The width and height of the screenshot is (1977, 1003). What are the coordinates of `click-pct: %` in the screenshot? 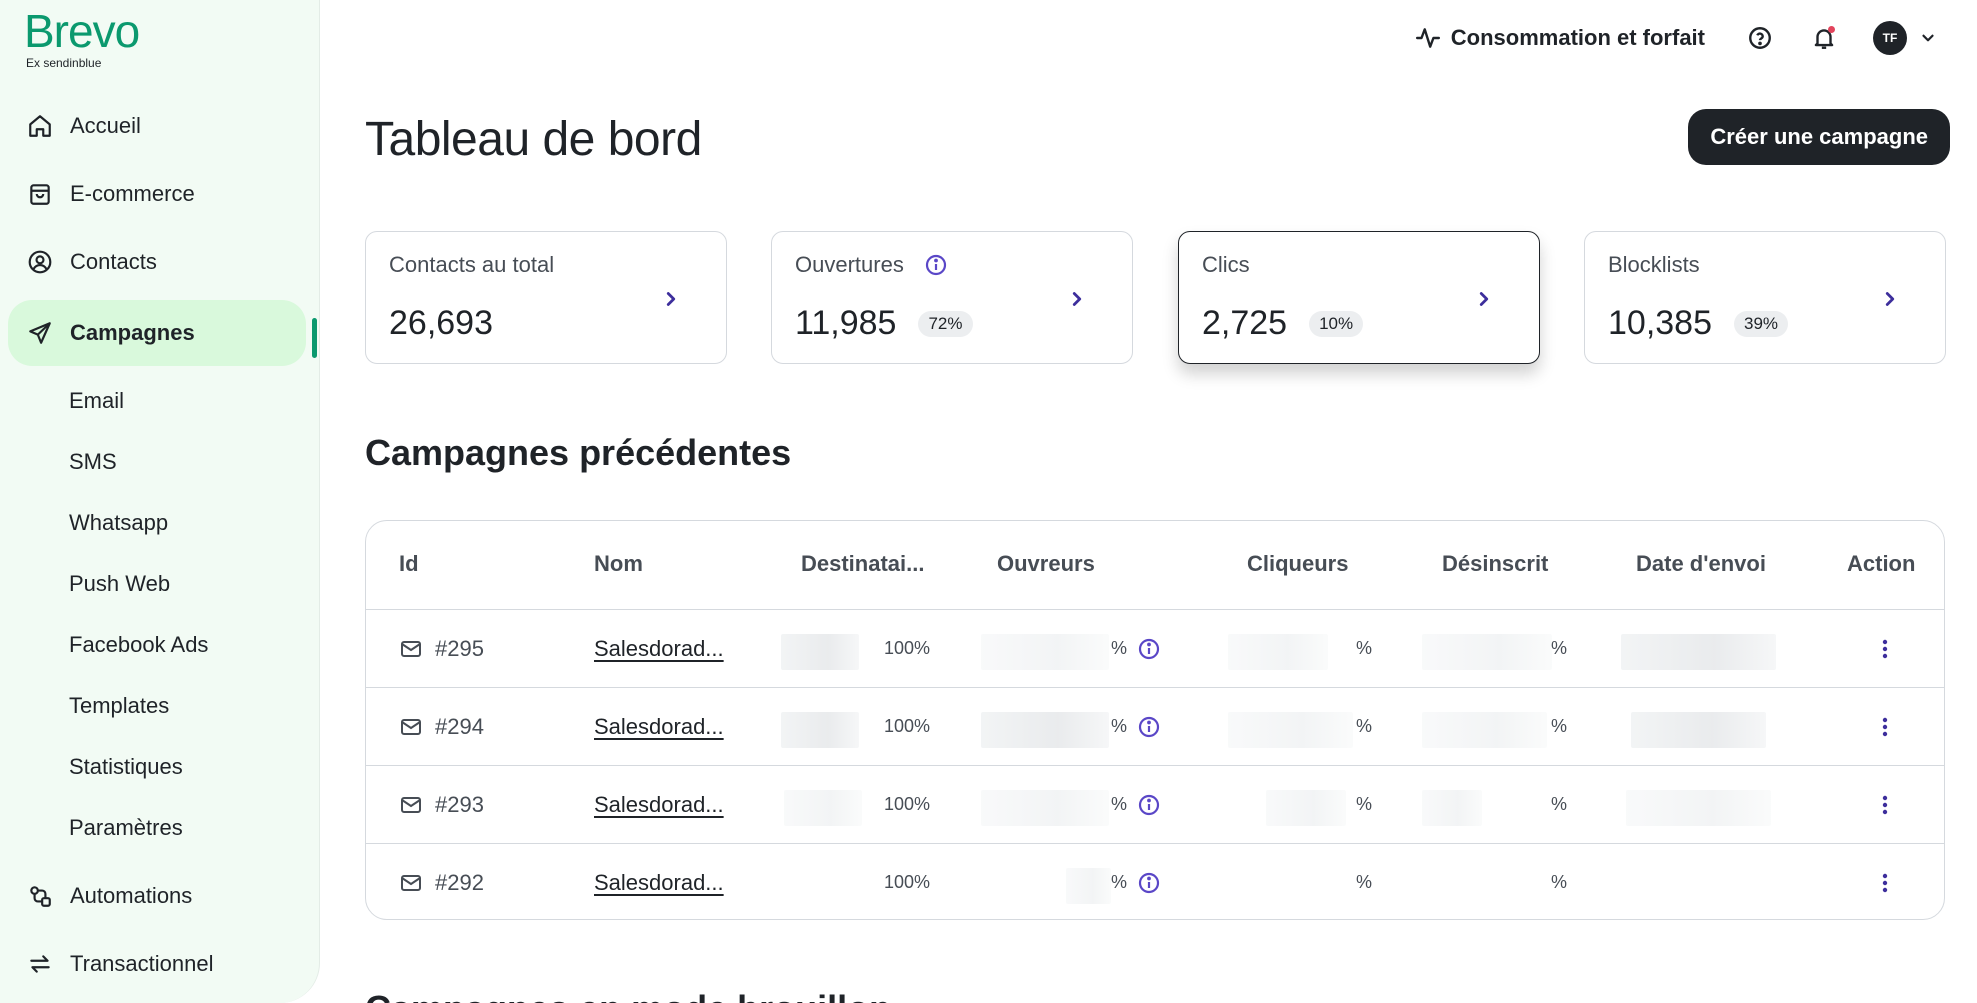 It's located at (1364, 804).